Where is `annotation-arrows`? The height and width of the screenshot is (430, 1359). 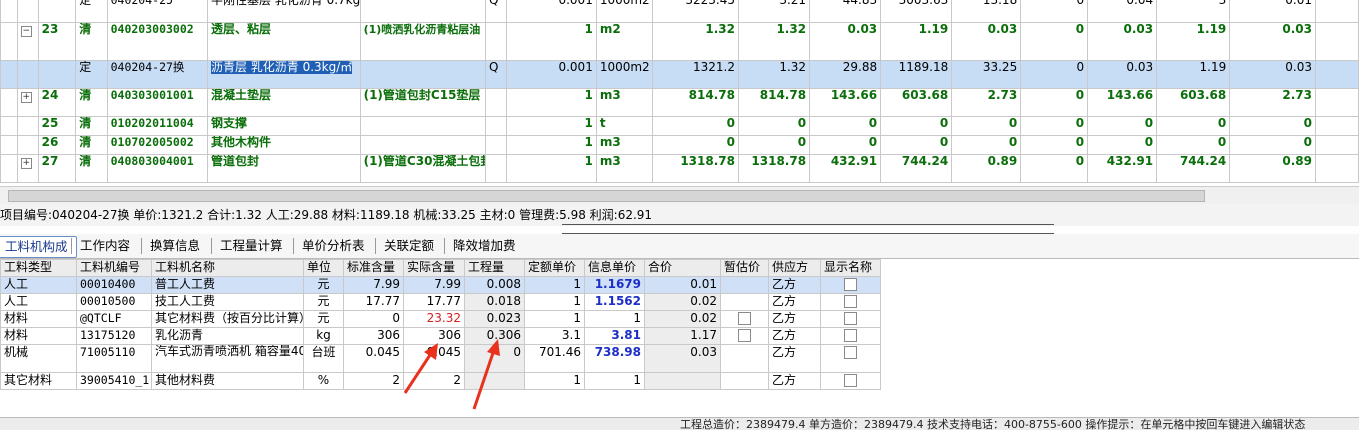 annotation-arrows is located at coordinates (451, 374).